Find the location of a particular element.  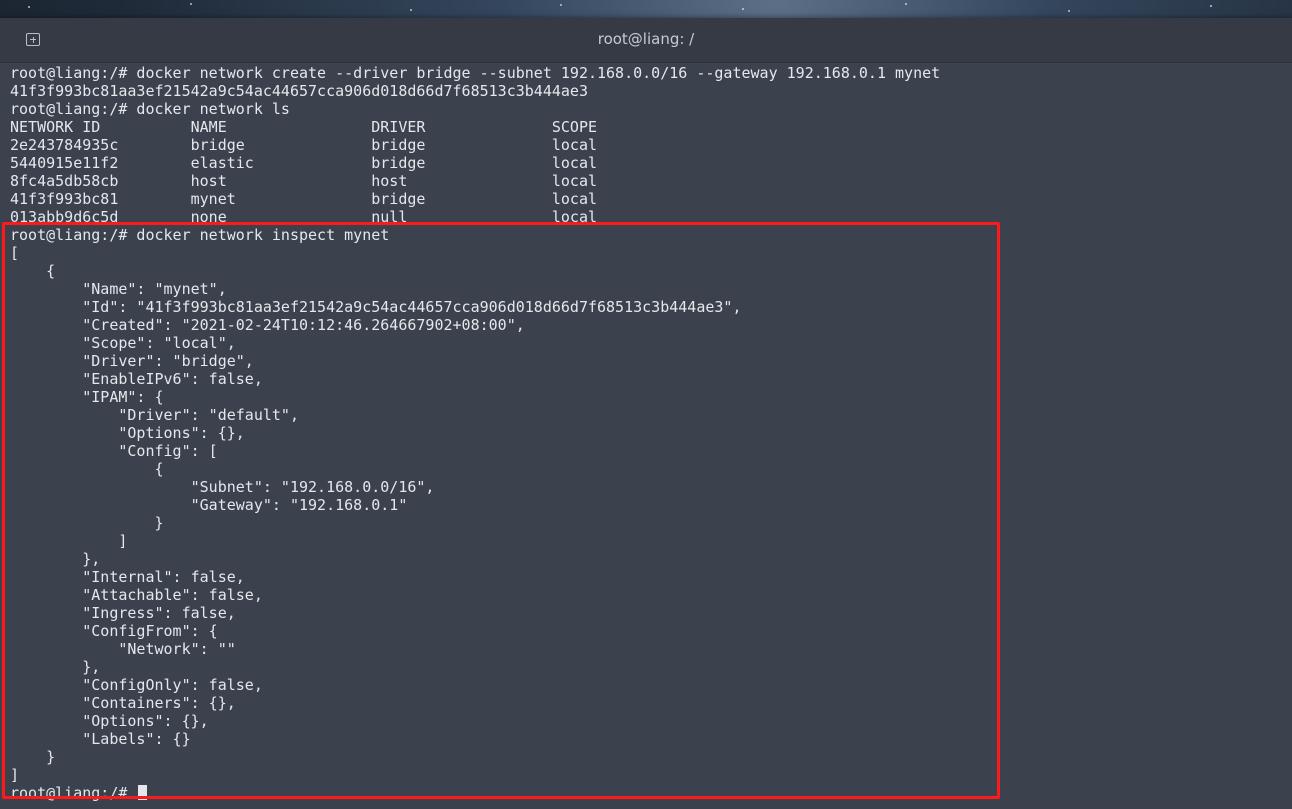

terminal-line: 2e243784935c bridge bridge local is located at coordinates (303, 145).